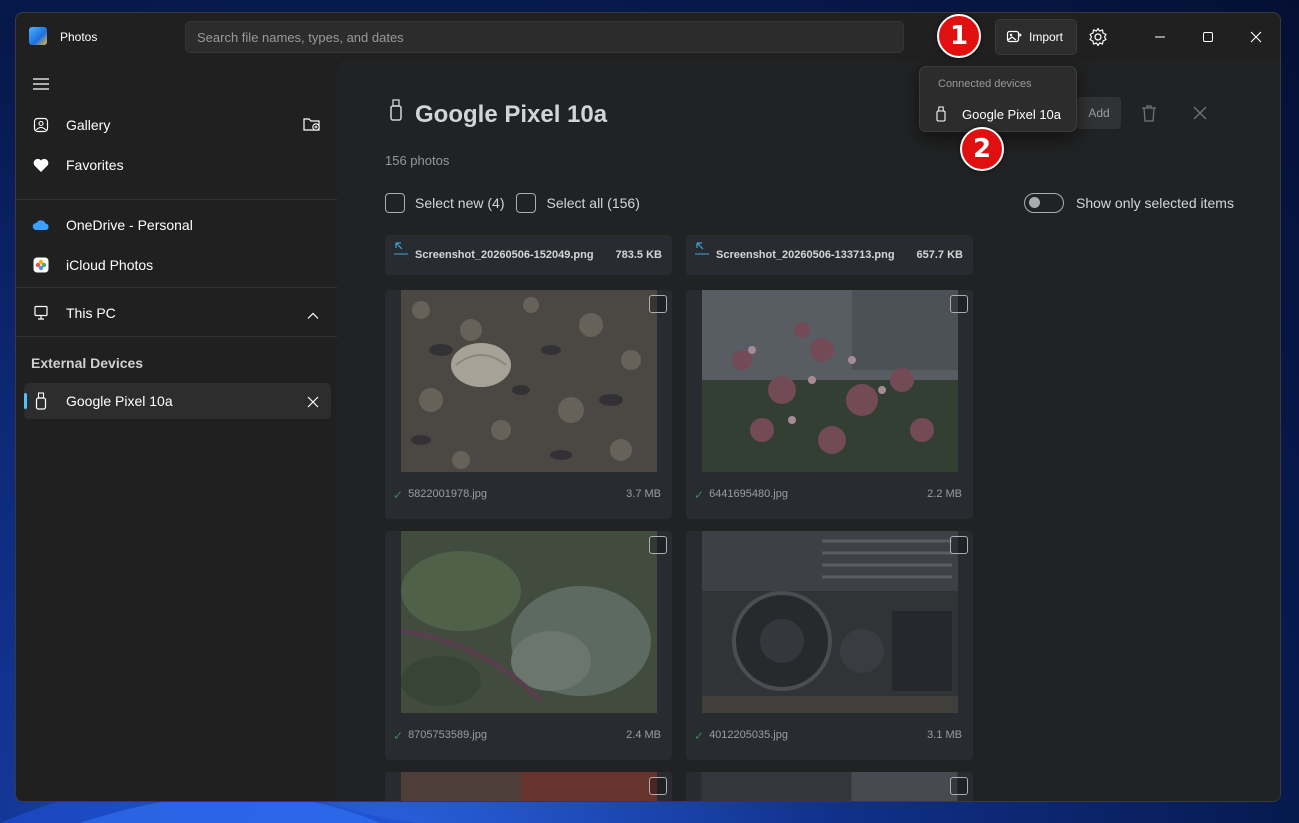  Describe the element at coordinates (177, 313) in the screenshot. I see `sidebar-item-this-pc: This PC` at that location.